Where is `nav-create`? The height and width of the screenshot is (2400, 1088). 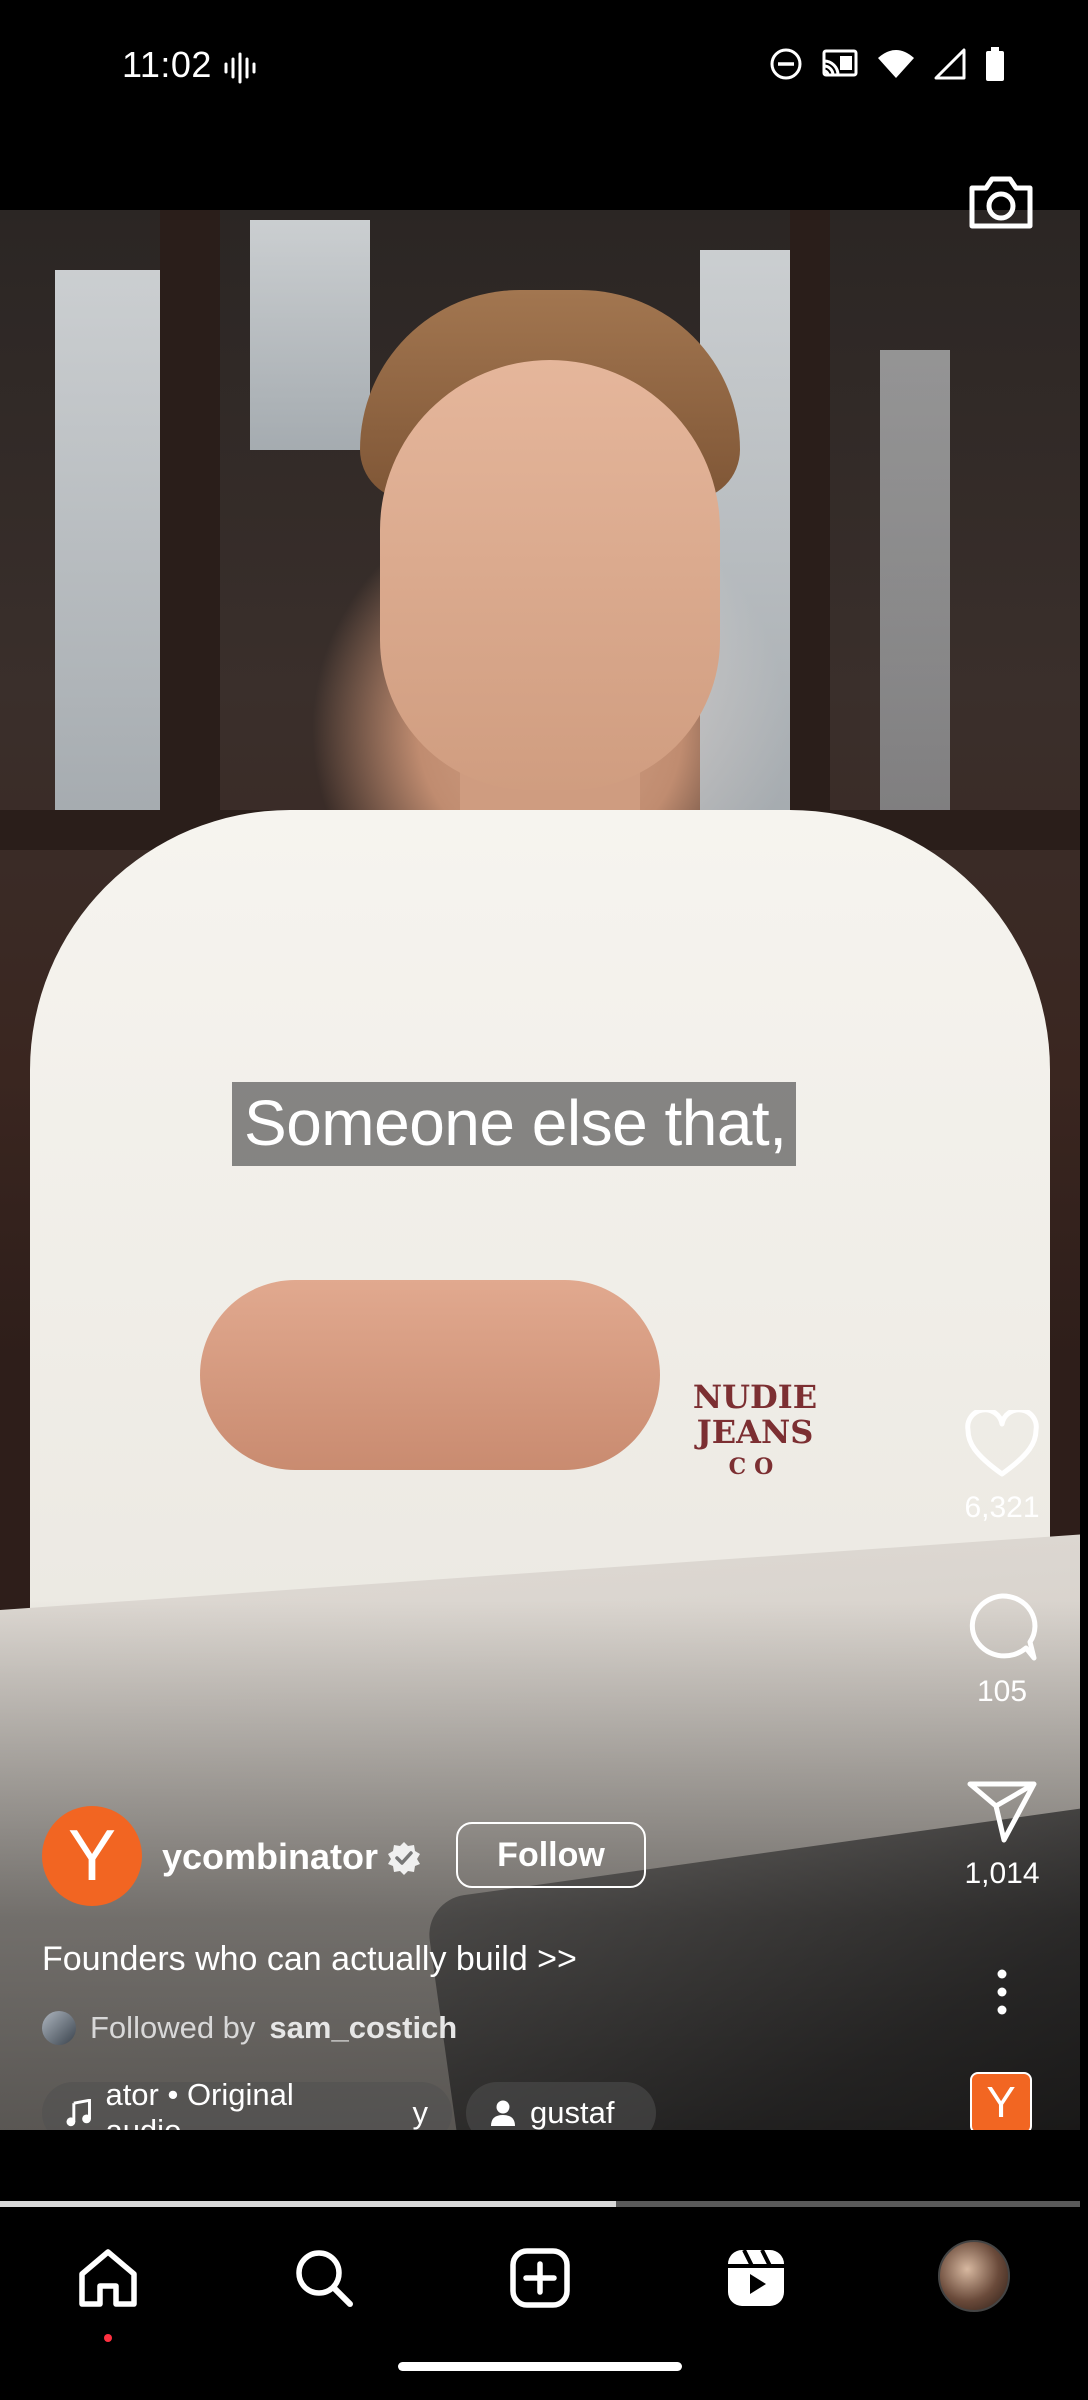
nav-create is located at coordinates (540, 2278).